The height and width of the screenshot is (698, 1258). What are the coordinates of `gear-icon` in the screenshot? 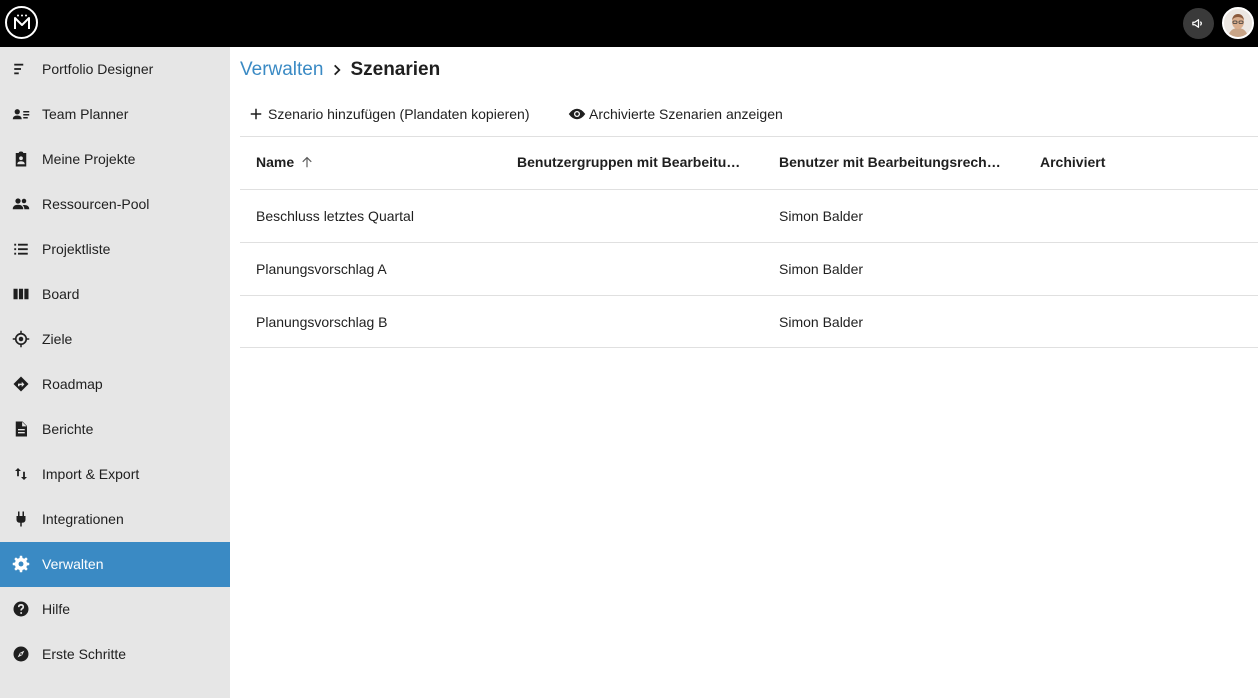 It's located at (21, 564).